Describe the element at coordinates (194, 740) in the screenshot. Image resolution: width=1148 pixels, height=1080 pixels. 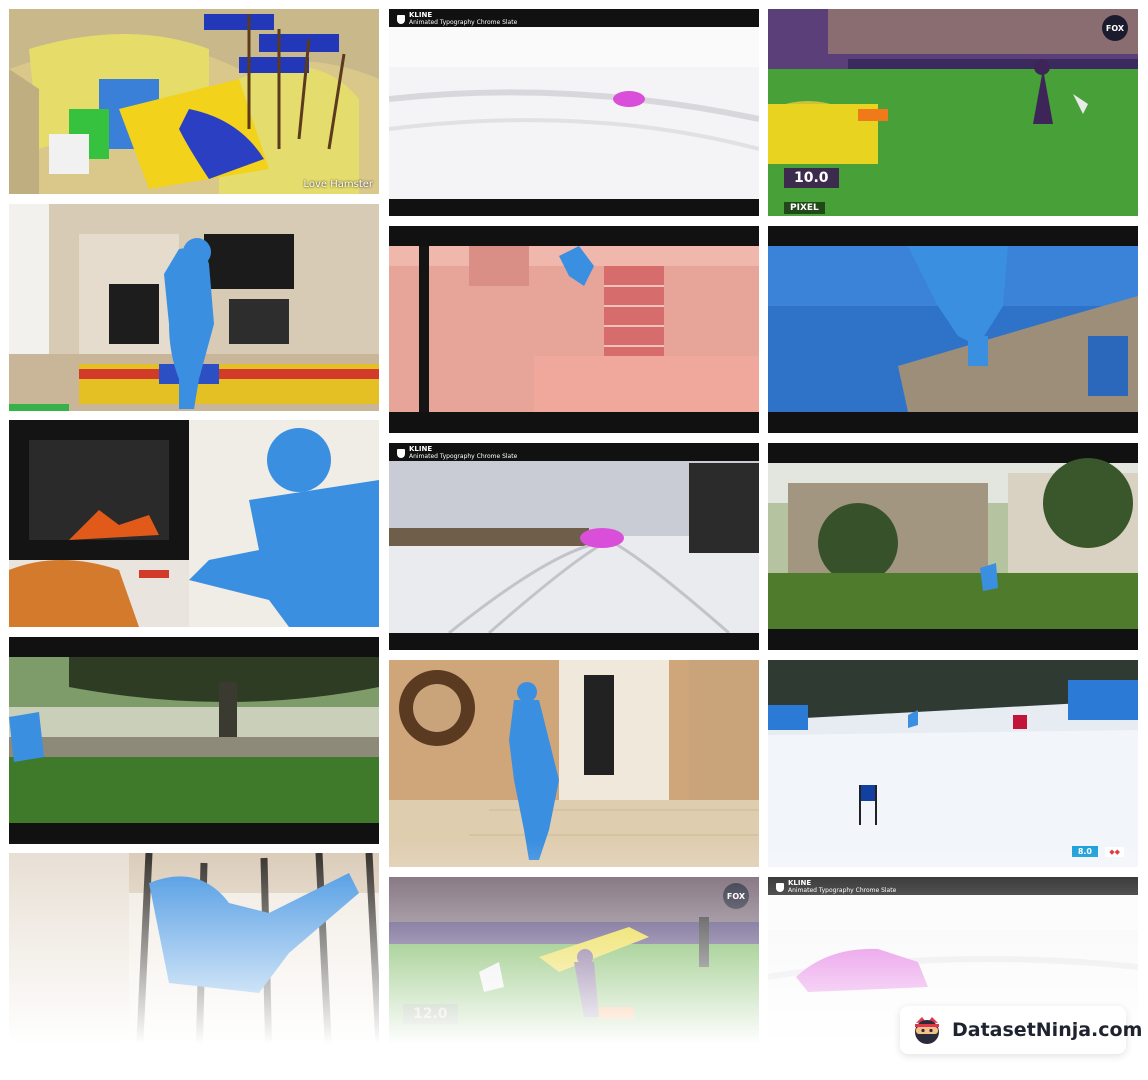
I see `tile-garden-pavilion` at that location.